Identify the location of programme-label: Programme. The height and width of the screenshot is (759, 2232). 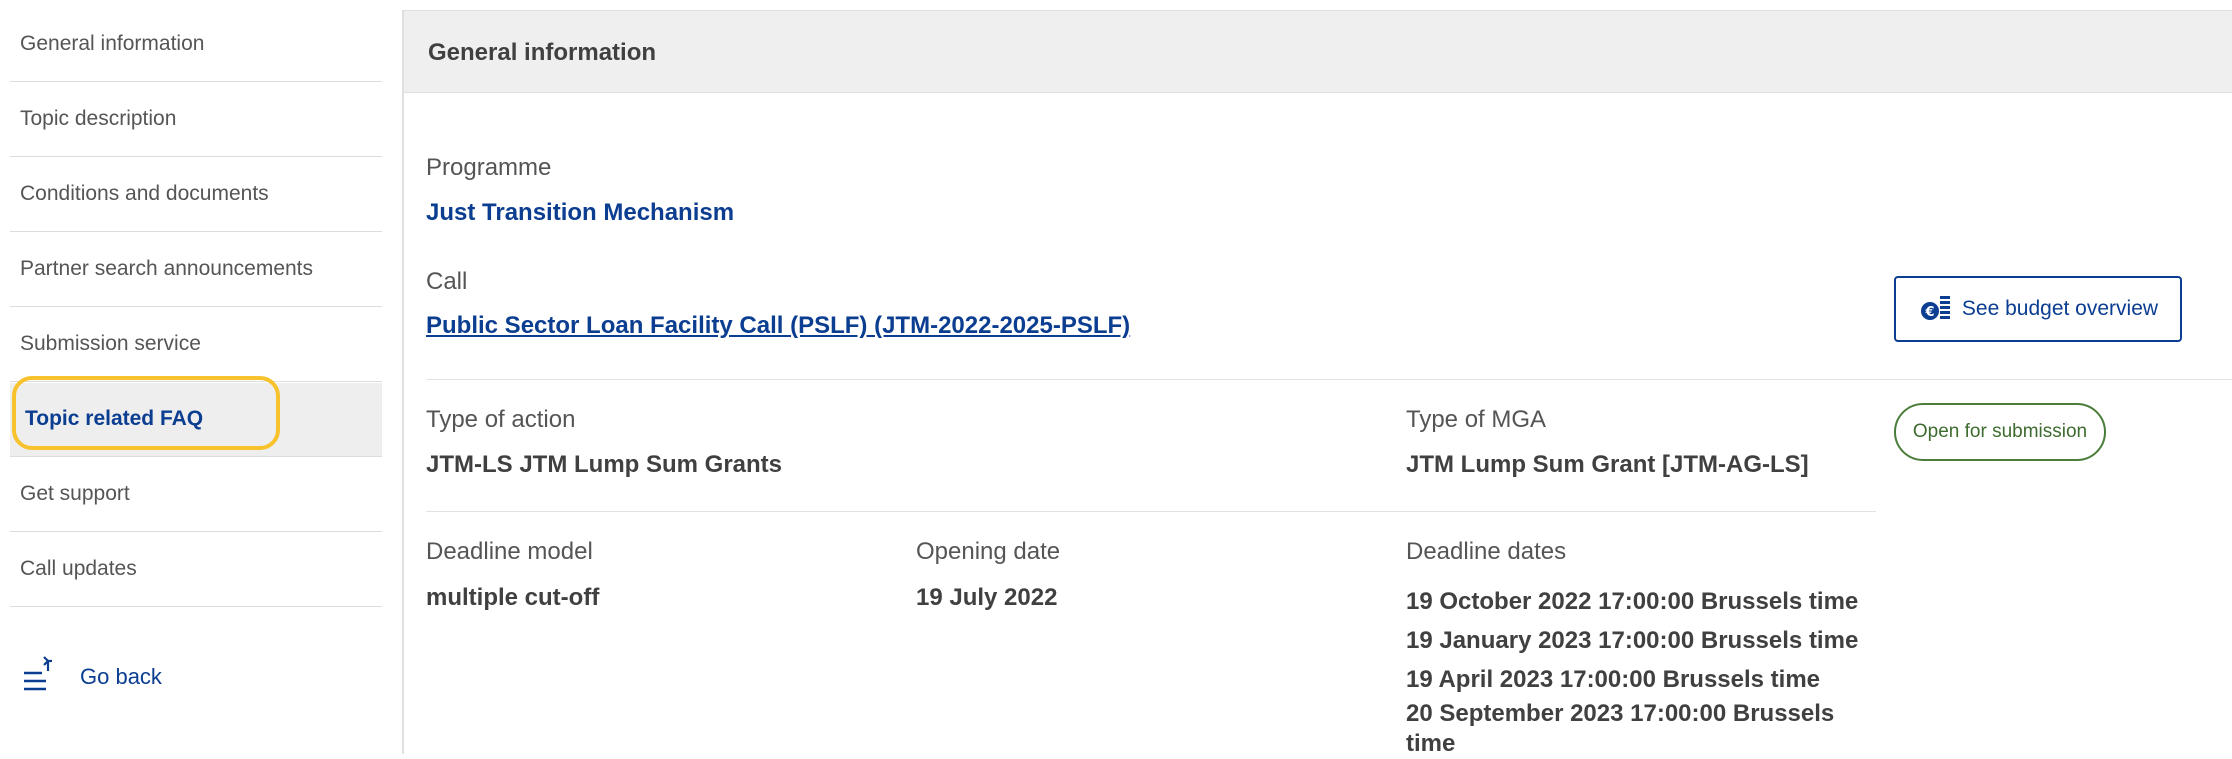
(489, 167).